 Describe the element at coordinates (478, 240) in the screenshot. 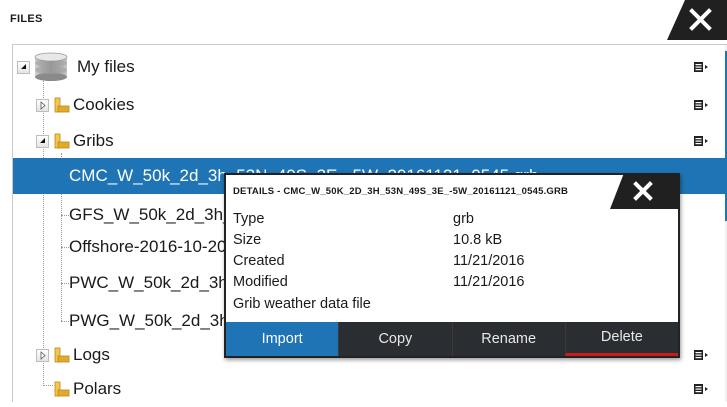

I see `property-value: 10.8 kB` at that location.